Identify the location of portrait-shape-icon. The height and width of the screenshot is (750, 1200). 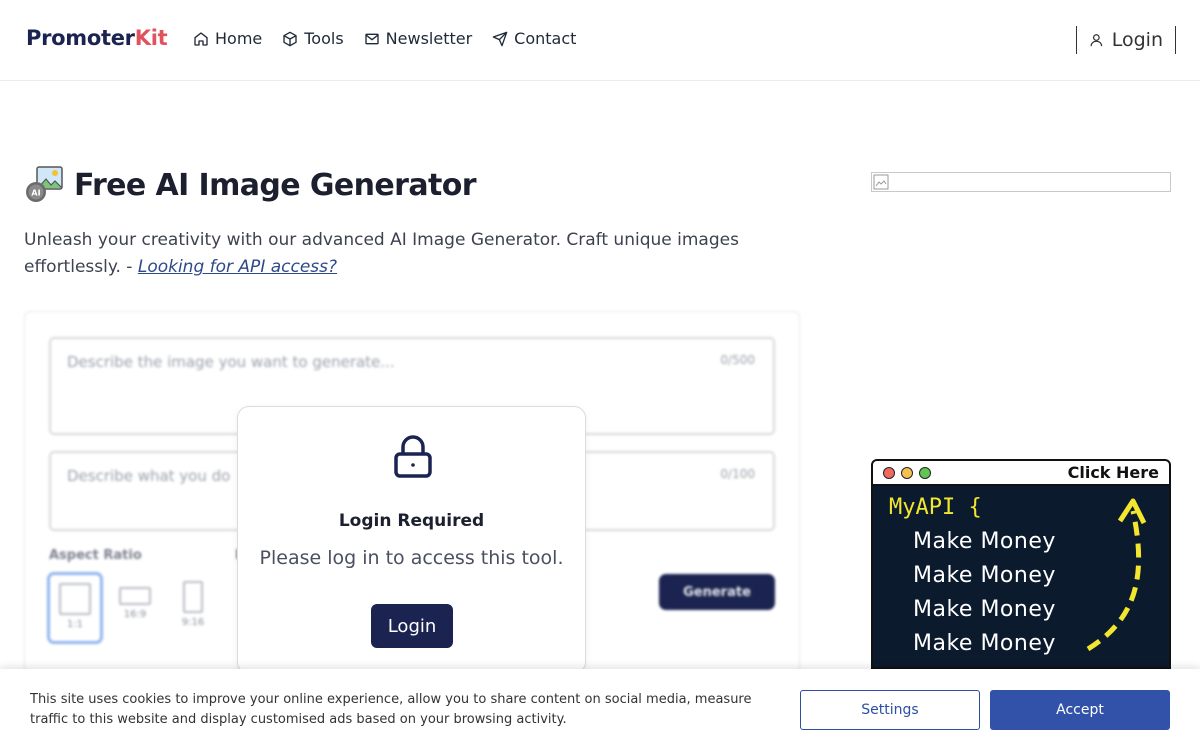
(193, 597).